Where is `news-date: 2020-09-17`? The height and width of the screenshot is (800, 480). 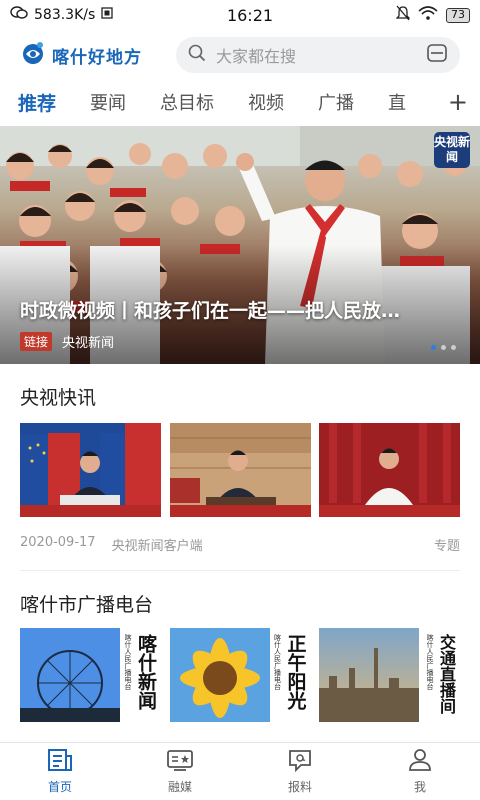 news-date: 2020-09-17 is located at coordinates (58, 542).